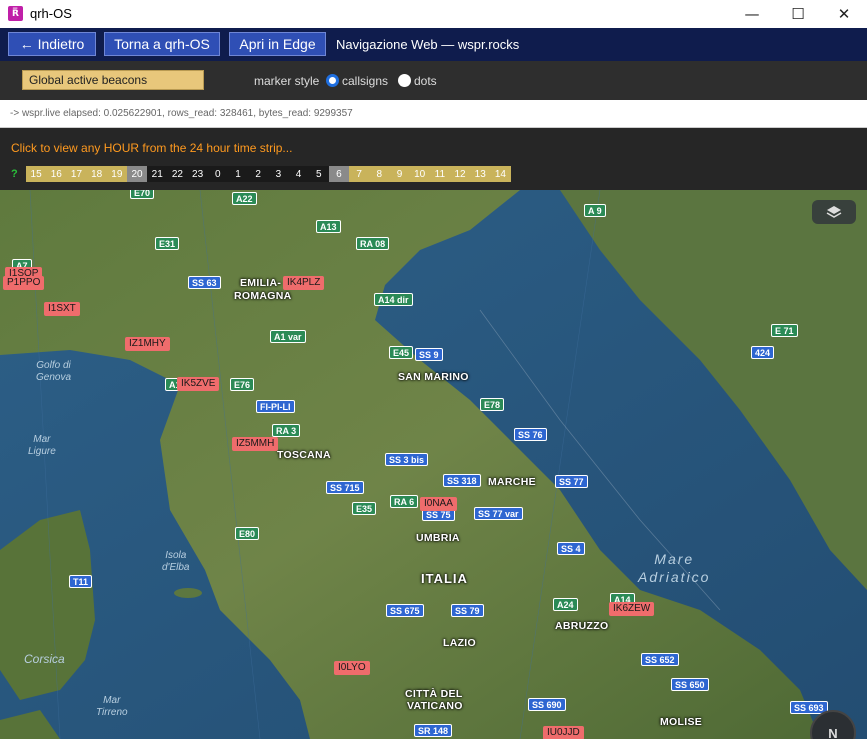 This screenshot has height=739, width=867. I want to click on road-shield: SS 4, so click(571, 548).